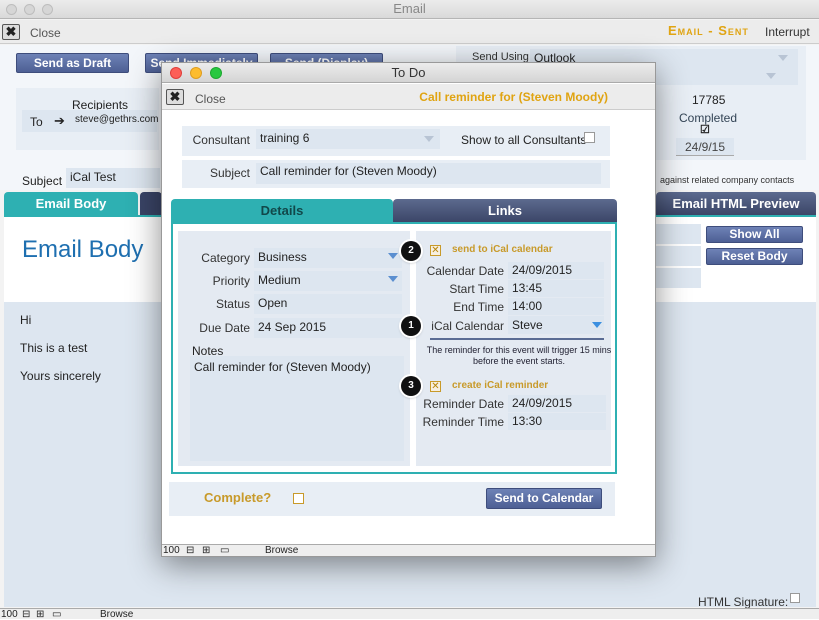 Image resolution: width=819 pixels, height=620 pixels. I want to click on send-to-calendar-button: Send to Calendar, so click(544, 498).